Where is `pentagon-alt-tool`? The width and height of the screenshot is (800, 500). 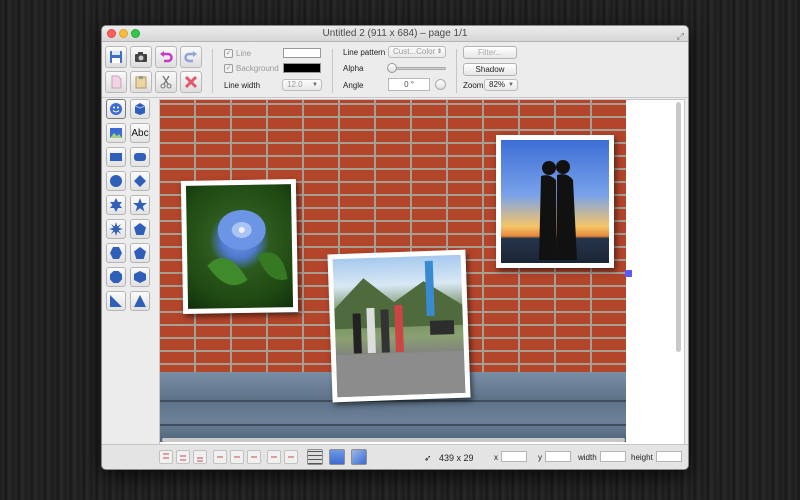 pentagon-alt-tool is located at coordinates (140, 253).